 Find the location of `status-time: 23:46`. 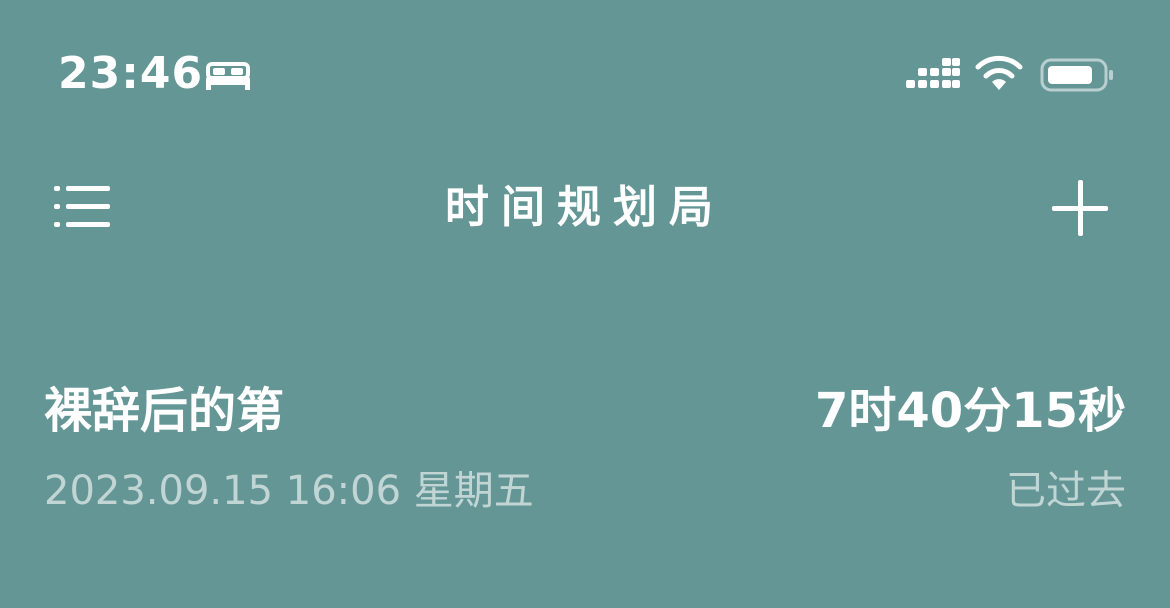

status-time: 23:46 is located at coordinates (131, 73).